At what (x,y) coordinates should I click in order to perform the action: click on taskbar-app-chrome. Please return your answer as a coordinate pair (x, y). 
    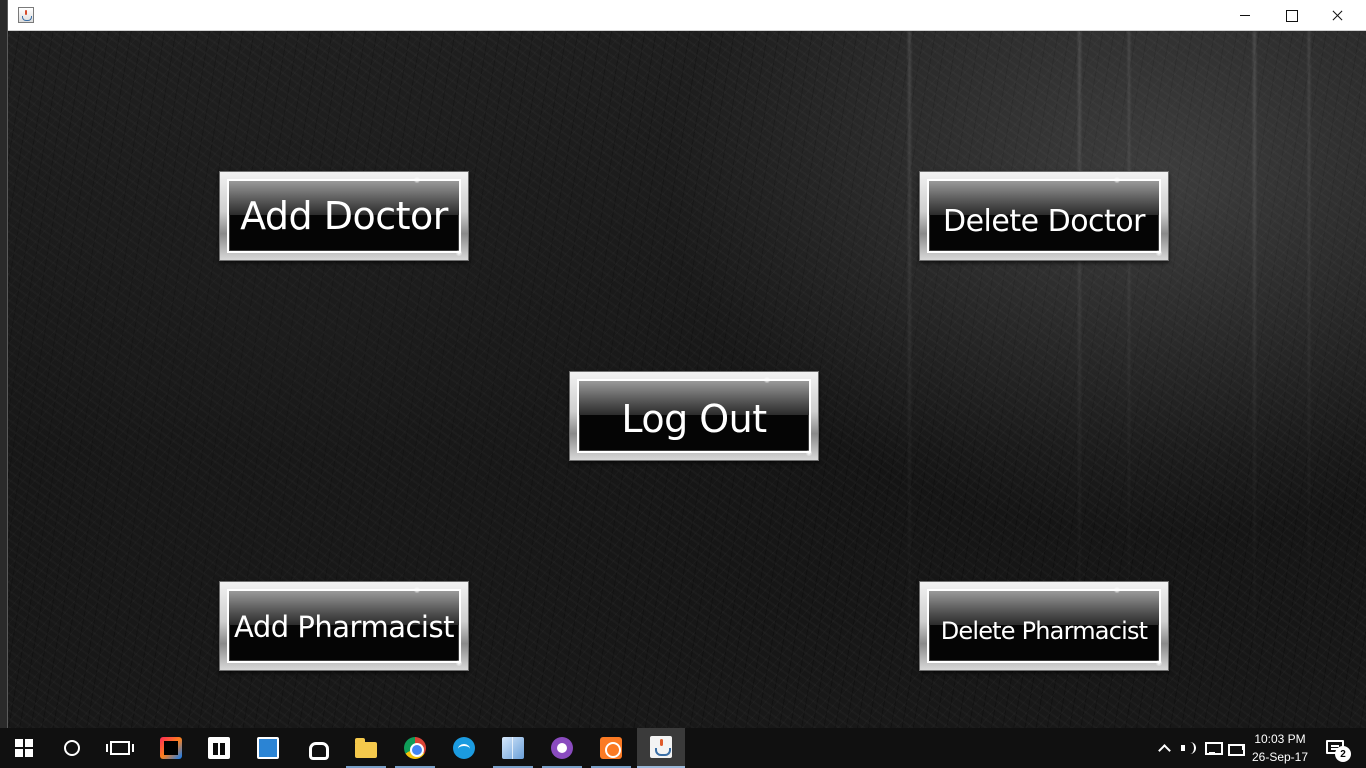
    Looking at the image, I should click on (415, 748).